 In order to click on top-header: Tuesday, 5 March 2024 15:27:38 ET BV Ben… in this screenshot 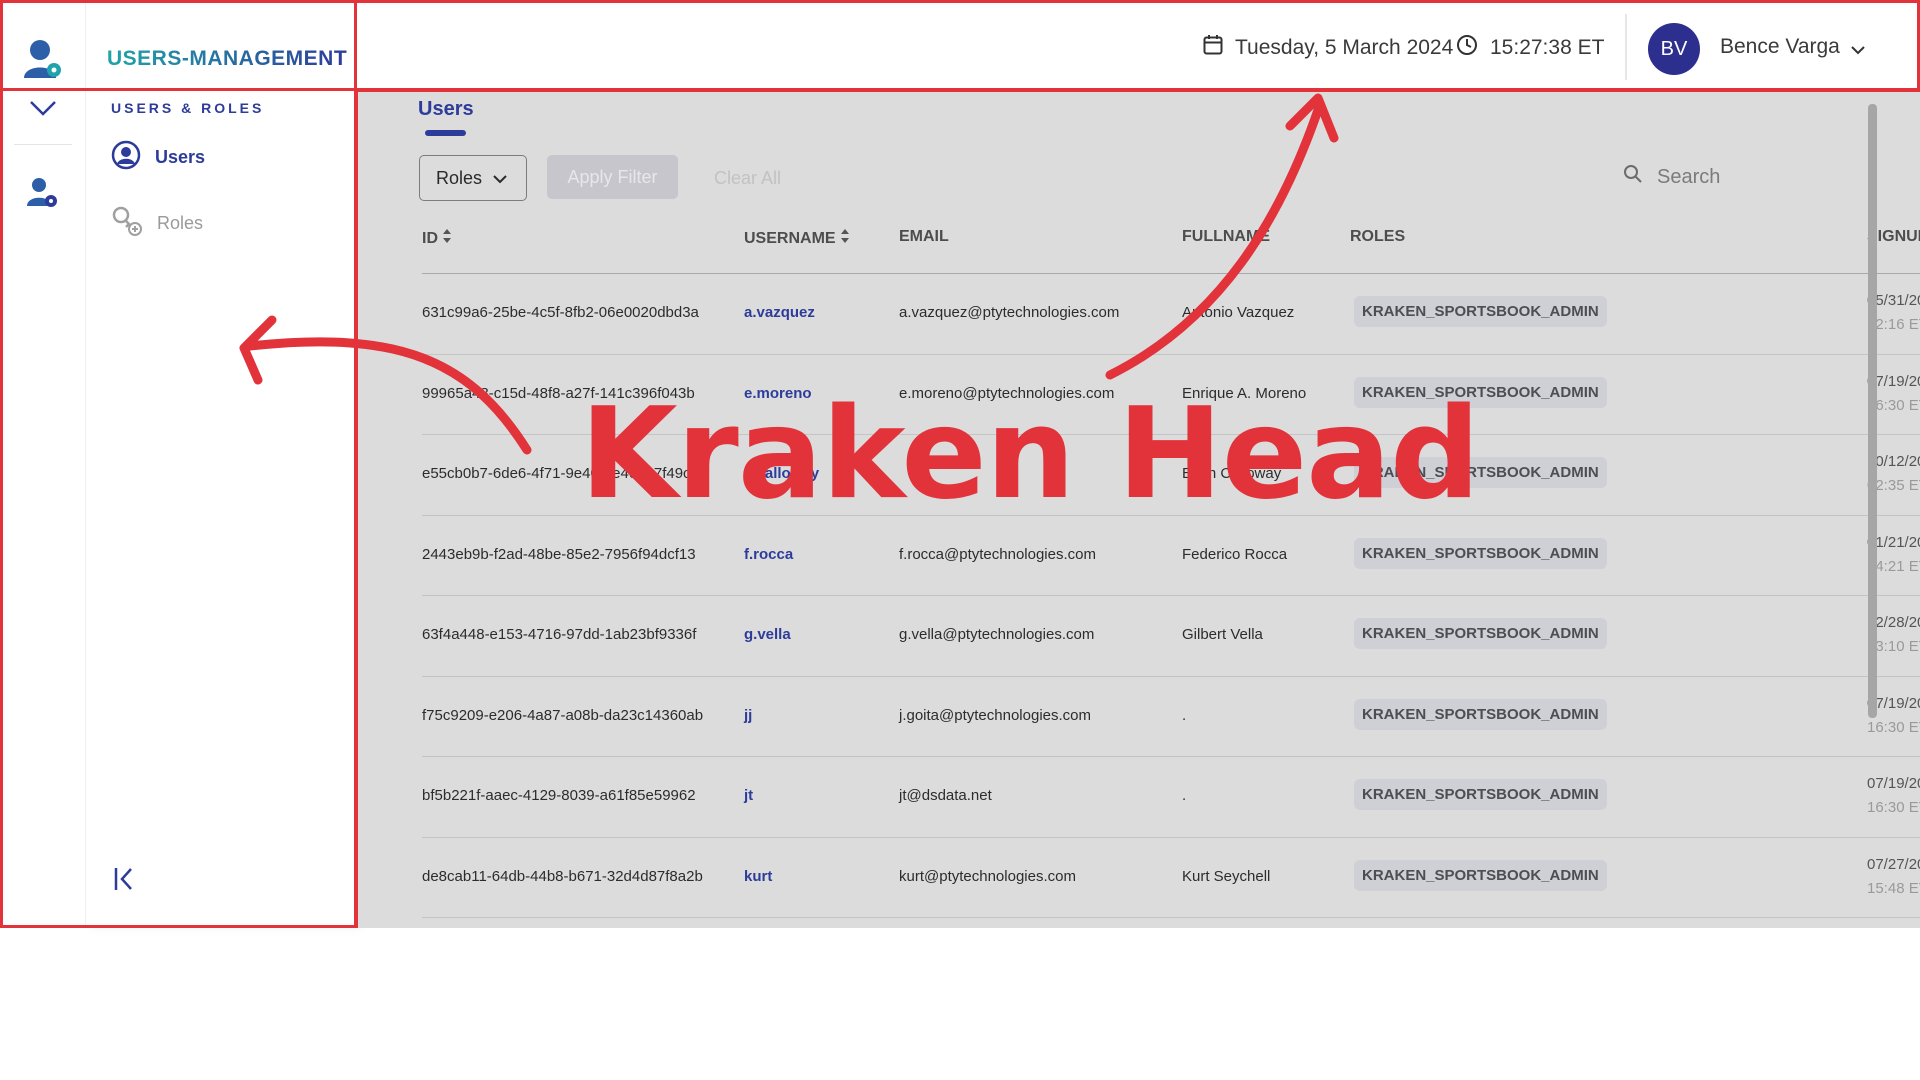, I will do `click(1138, 45)`.